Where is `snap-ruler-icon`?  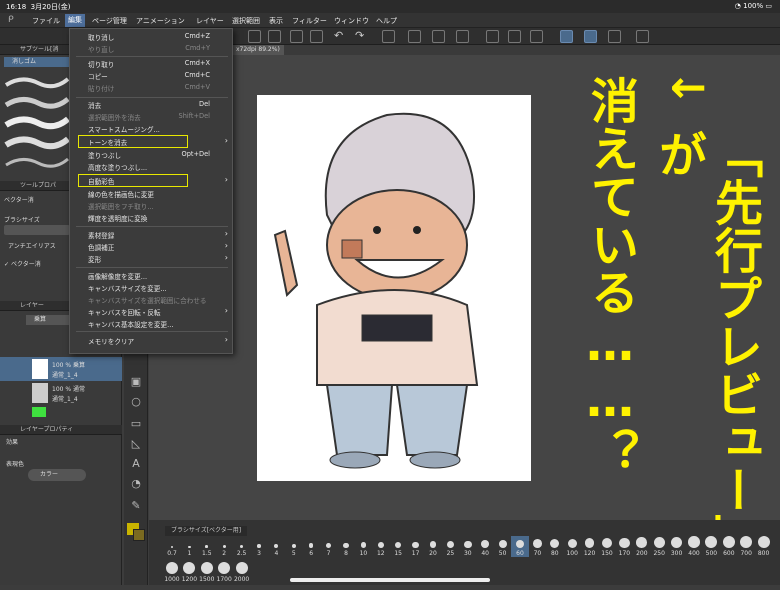 snap-ruler-icon is located at coordinates (566, 36).